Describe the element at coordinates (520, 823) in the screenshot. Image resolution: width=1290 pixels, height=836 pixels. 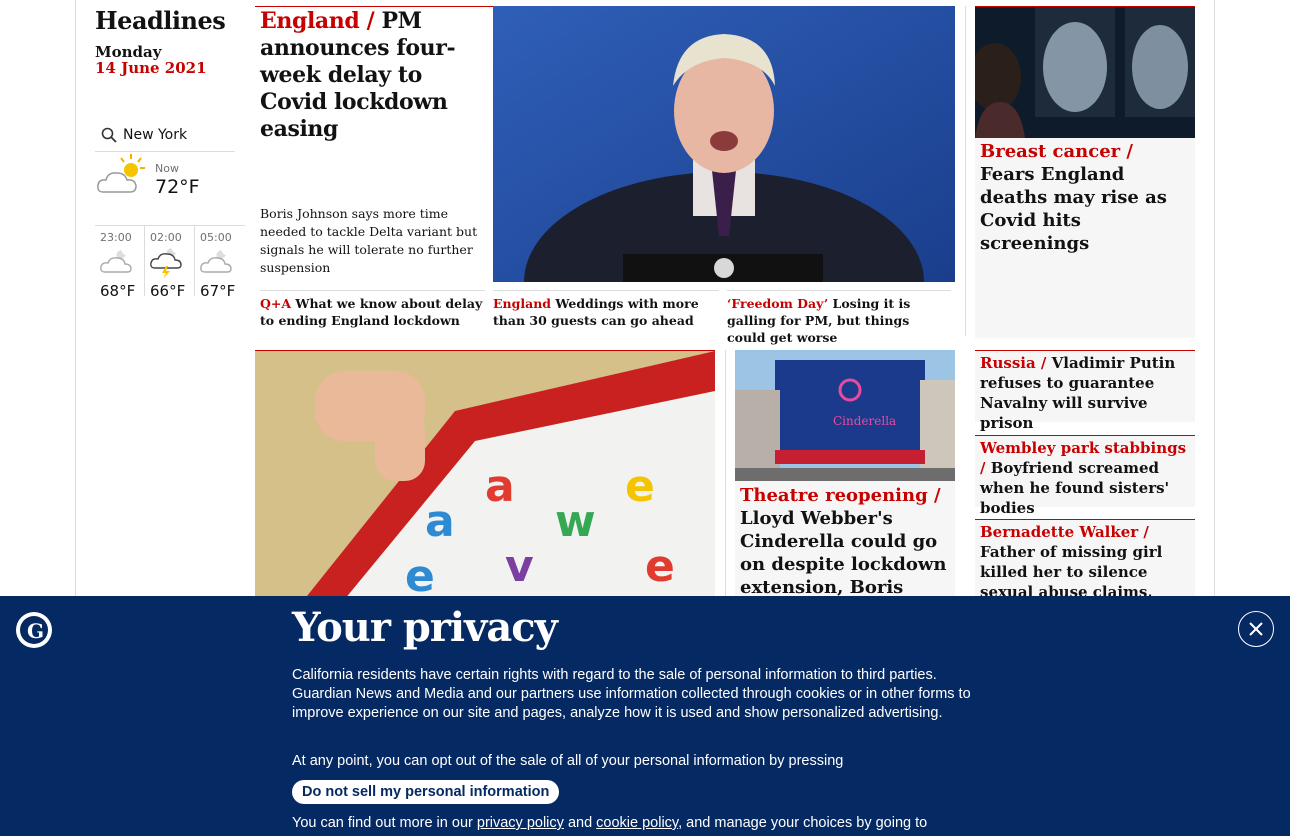
I see `privacy-policy-link: privacy policy` at that location.